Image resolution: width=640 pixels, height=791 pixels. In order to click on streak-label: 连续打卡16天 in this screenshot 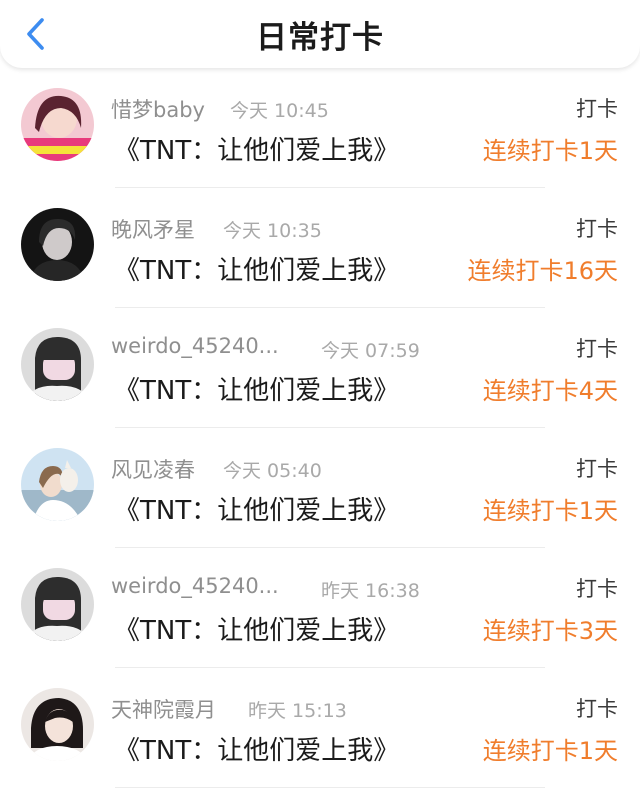, I will do `click(542, 271)`.